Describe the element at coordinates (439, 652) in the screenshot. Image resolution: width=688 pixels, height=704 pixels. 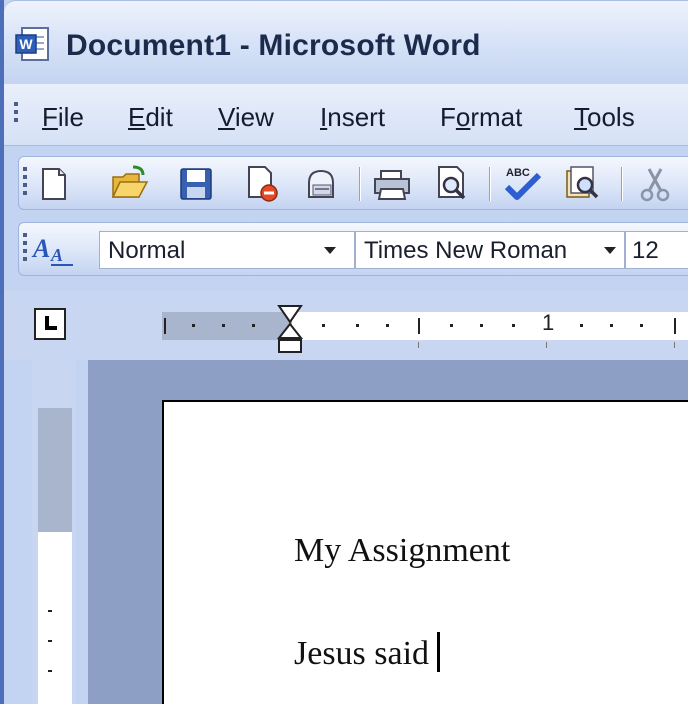
I see `text-cursor` at that location.